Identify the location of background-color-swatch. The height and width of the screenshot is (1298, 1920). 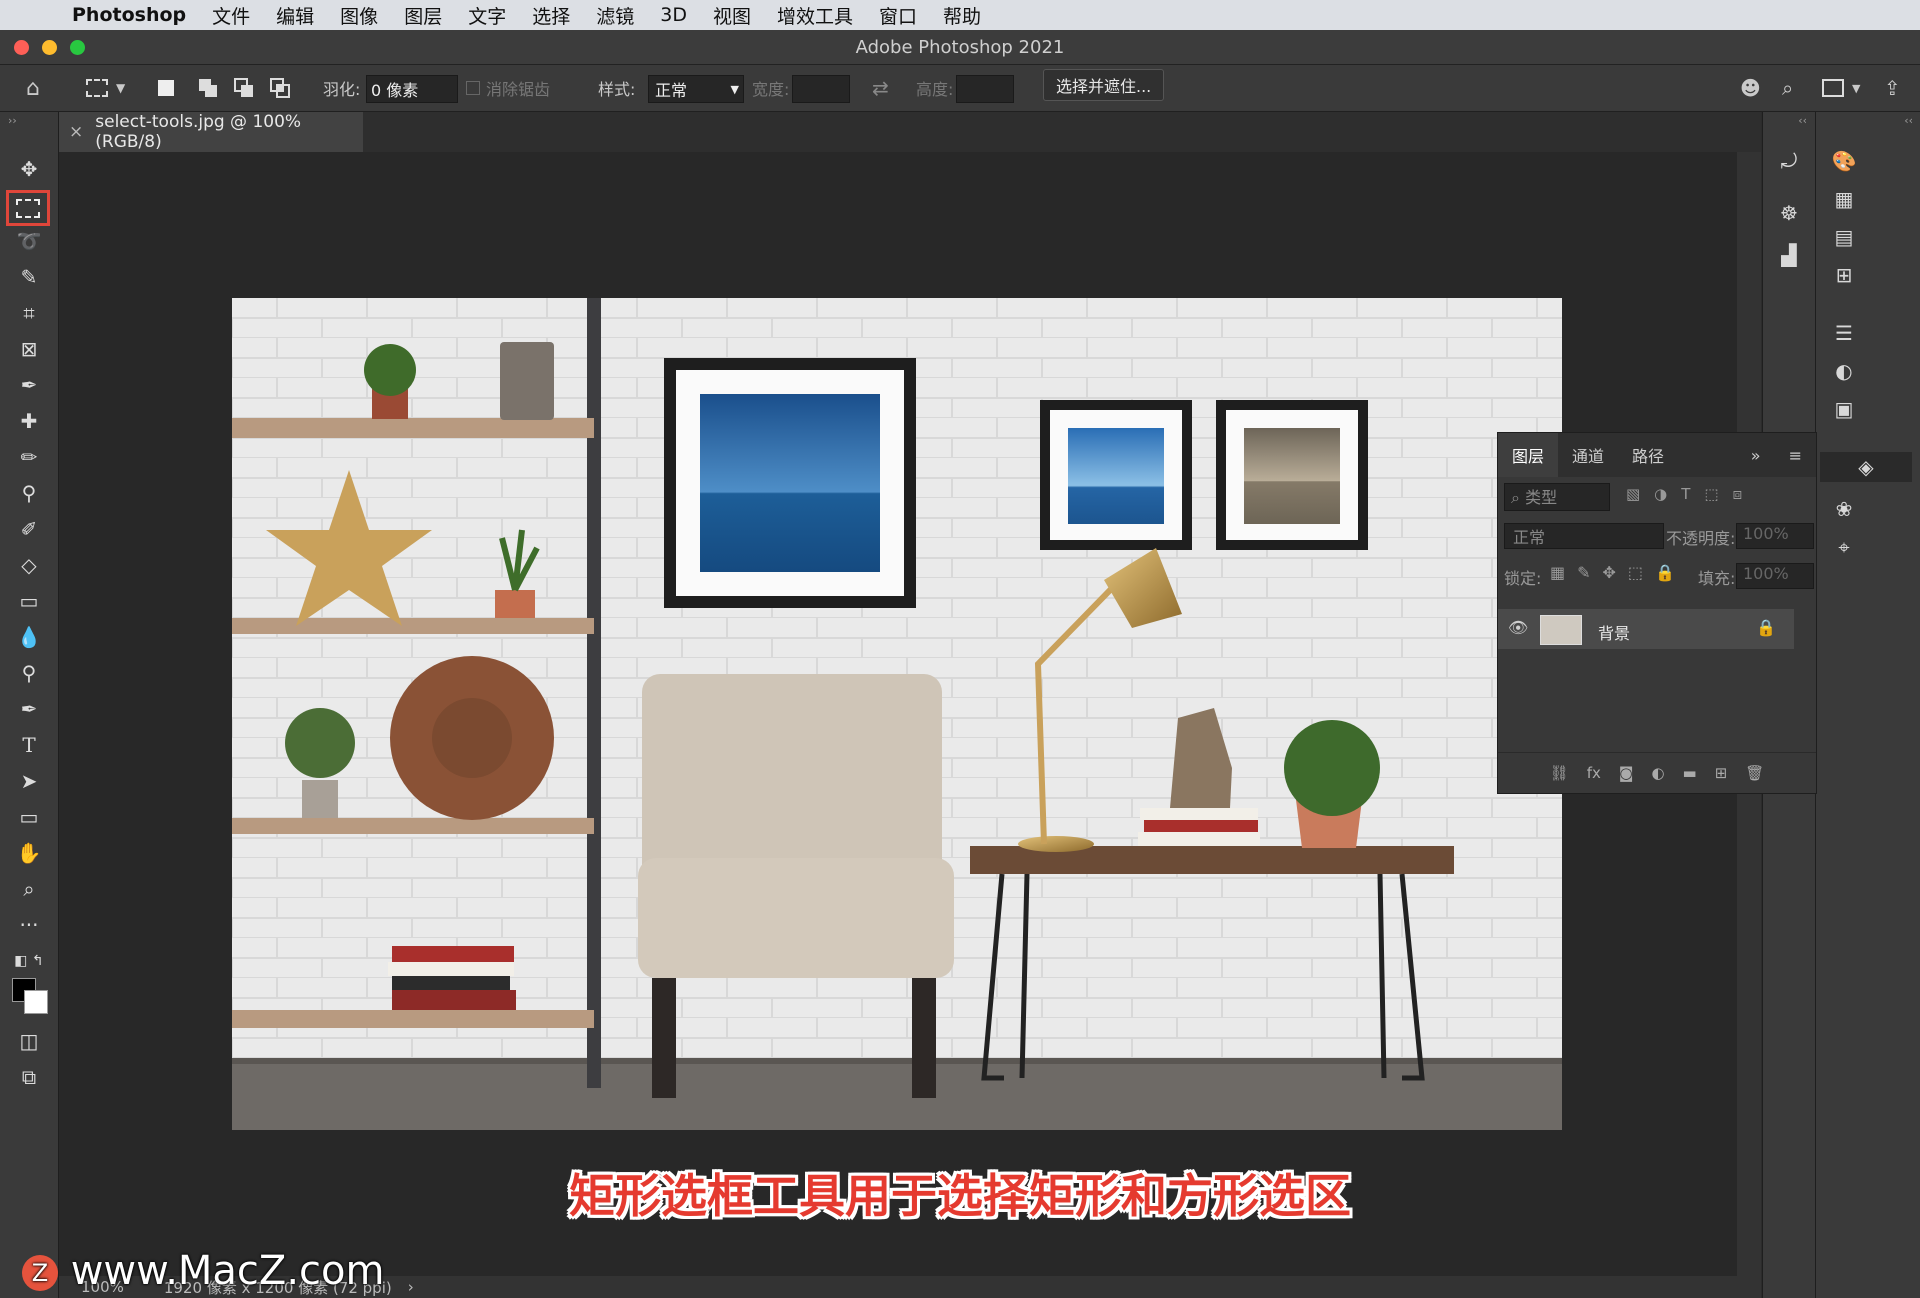
(36, 1002).